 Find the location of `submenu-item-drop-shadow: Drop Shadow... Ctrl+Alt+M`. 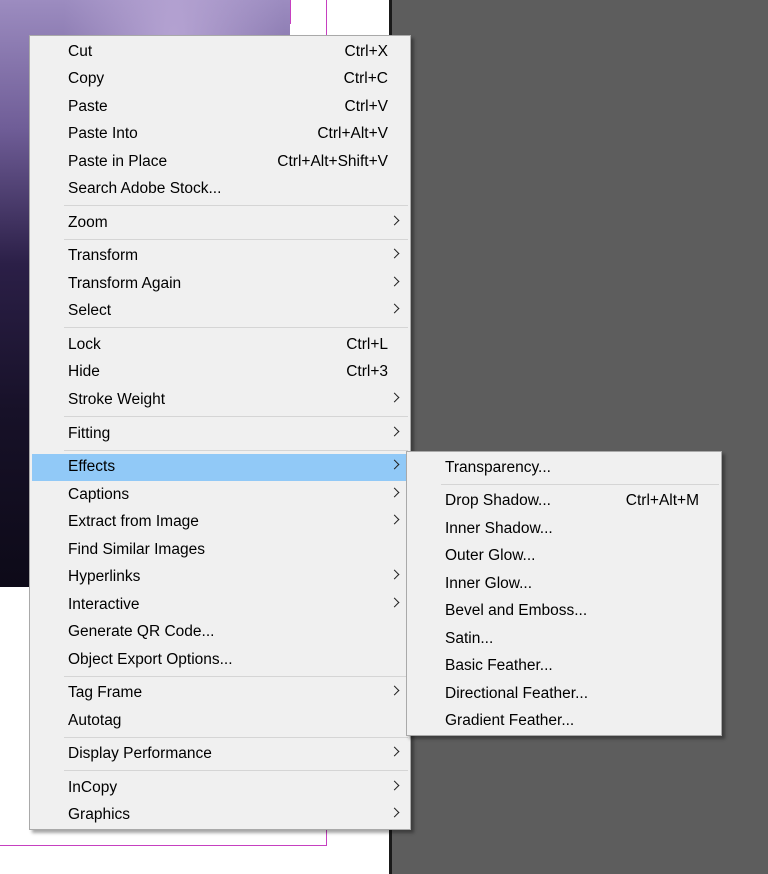

submenu-item-drop-shadow: Drop Shadow... Ctrl+Alt+M is located at coordinates (564, 501).